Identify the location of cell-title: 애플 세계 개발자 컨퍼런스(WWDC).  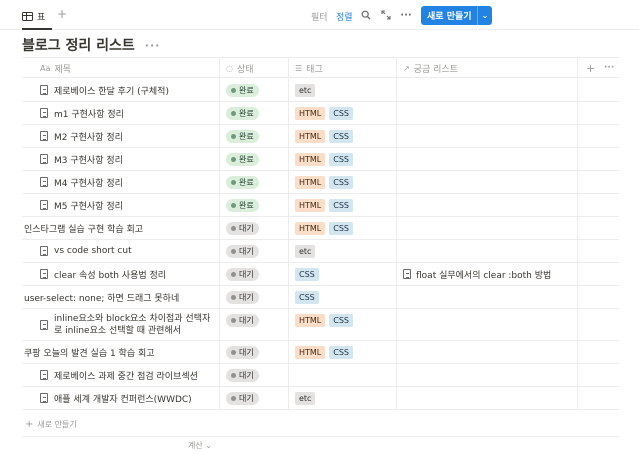
(120, 398).